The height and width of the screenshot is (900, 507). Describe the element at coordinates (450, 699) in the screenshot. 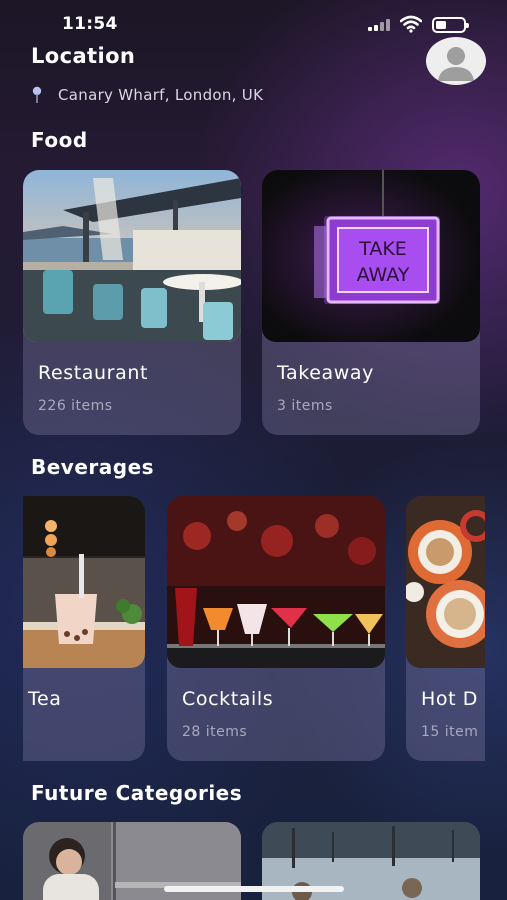

I see `category-name: Hot D` at that location.